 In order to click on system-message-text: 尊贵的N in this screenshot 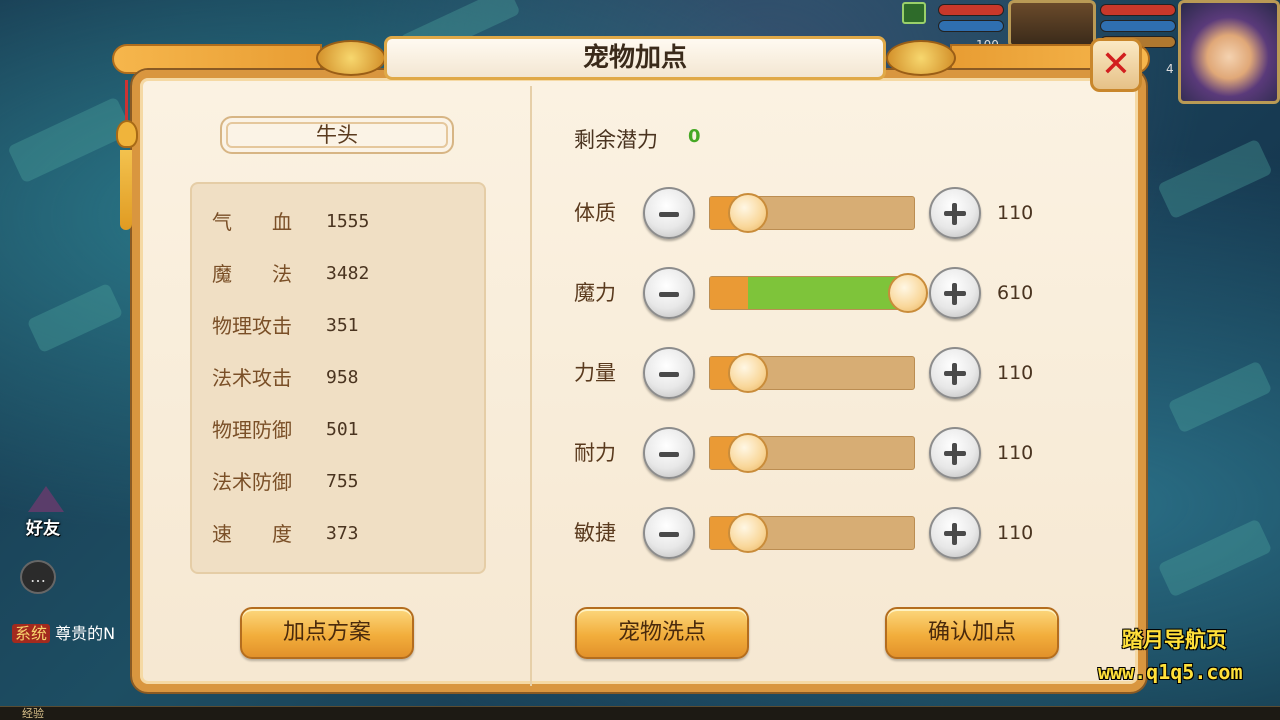, I will do `click(85, 633)`.